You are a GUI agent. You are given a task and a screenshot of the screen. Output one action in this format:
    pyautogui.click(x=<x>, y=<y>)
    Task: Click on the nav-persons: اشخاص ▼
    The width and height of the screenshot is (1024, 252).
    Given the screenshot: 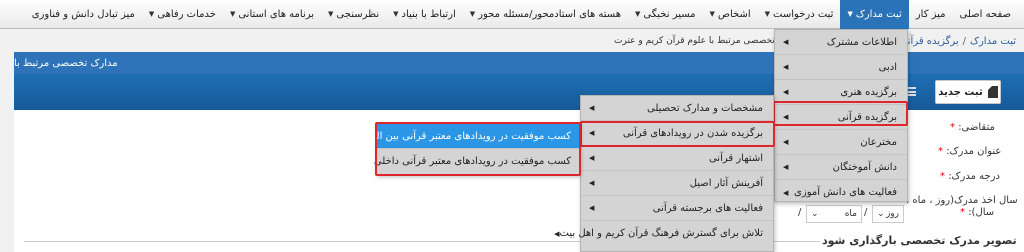 What is the action you would take?
    pyautogui.click(x=730, y=14)
    